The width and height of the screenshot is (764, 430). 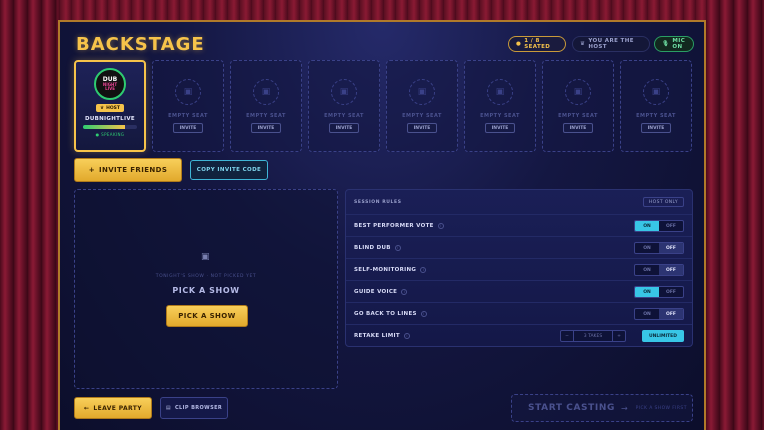 What do you see at coordinates (140, 44) in the screenshot?
I see `page-title: BACKSTAGE` at bounding box center [140, 44].